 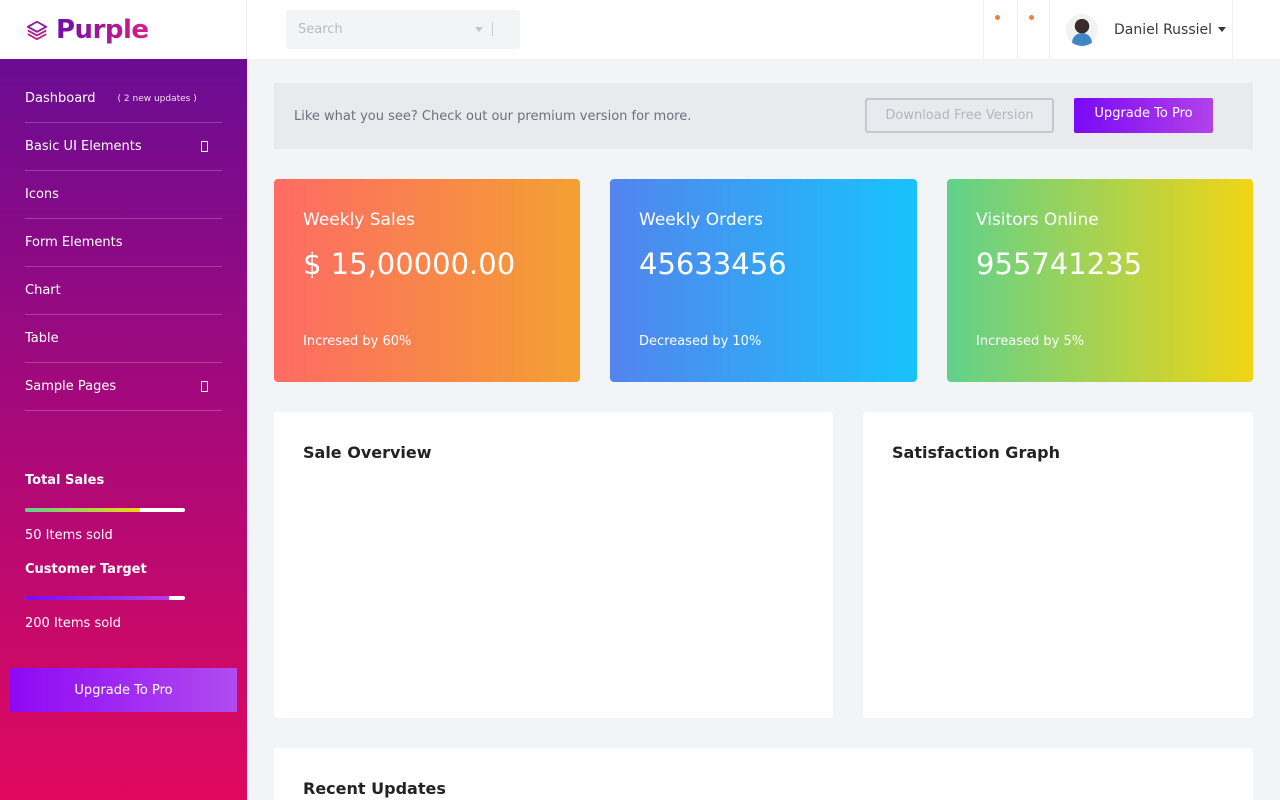 What do you see at coordinates (43, 290) in the screenshot?
I see `sidebar-item-label: Chart` at bounding box center [43, 290].